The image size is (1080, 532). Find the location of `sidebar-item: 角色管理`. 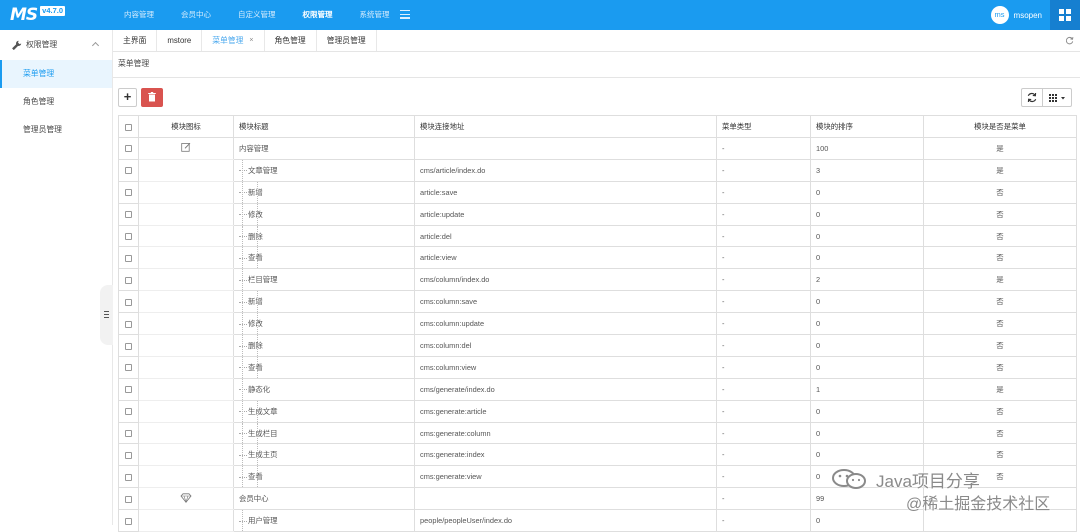

sidebar-item: 角色管理 is located at coordinates (56, 102).